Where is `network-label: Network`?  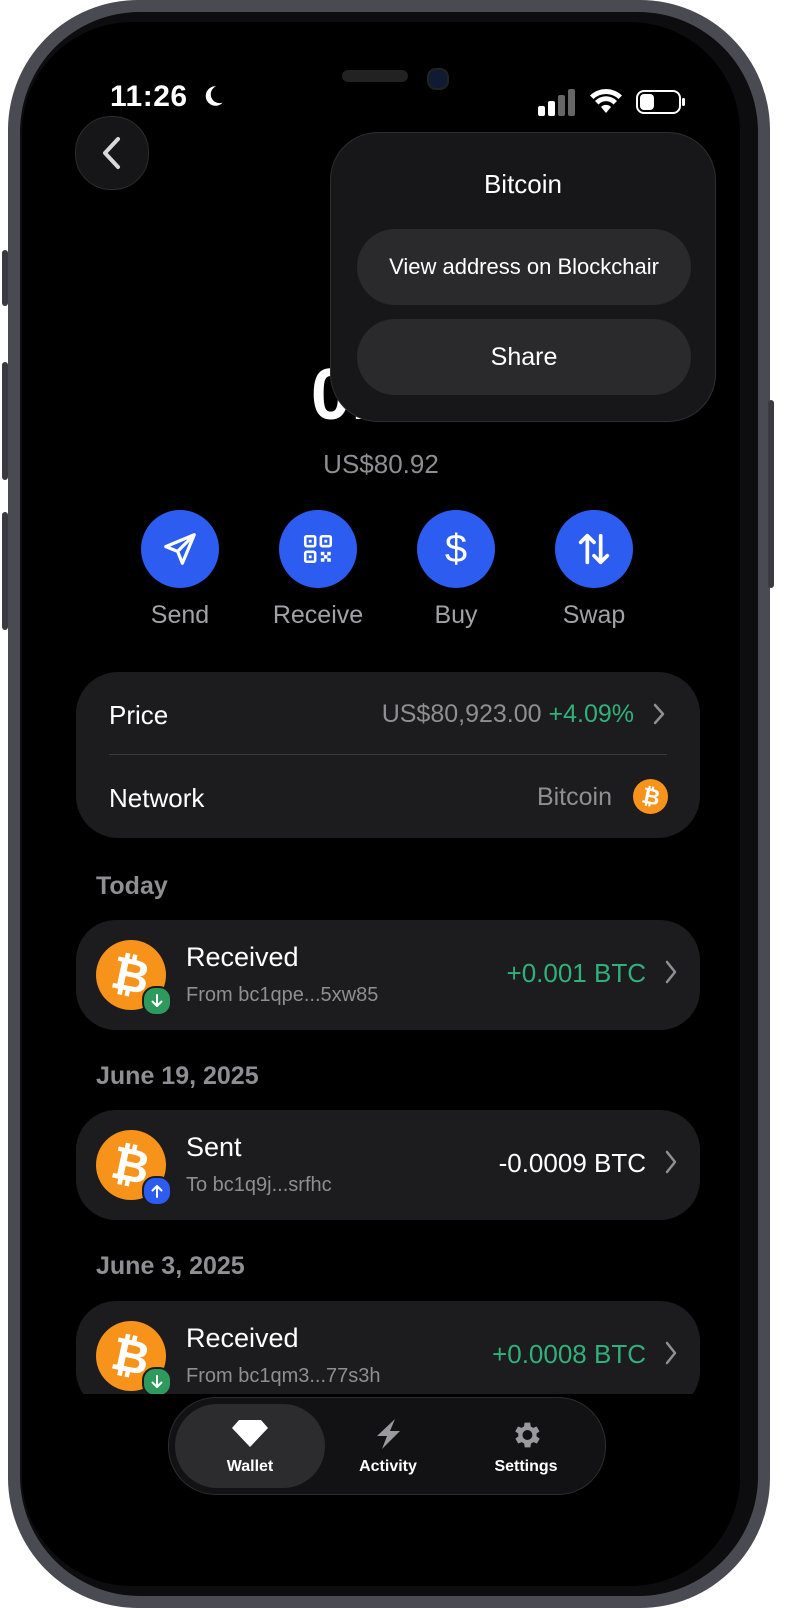
network-label: Network is located at coordinates (157, 798).